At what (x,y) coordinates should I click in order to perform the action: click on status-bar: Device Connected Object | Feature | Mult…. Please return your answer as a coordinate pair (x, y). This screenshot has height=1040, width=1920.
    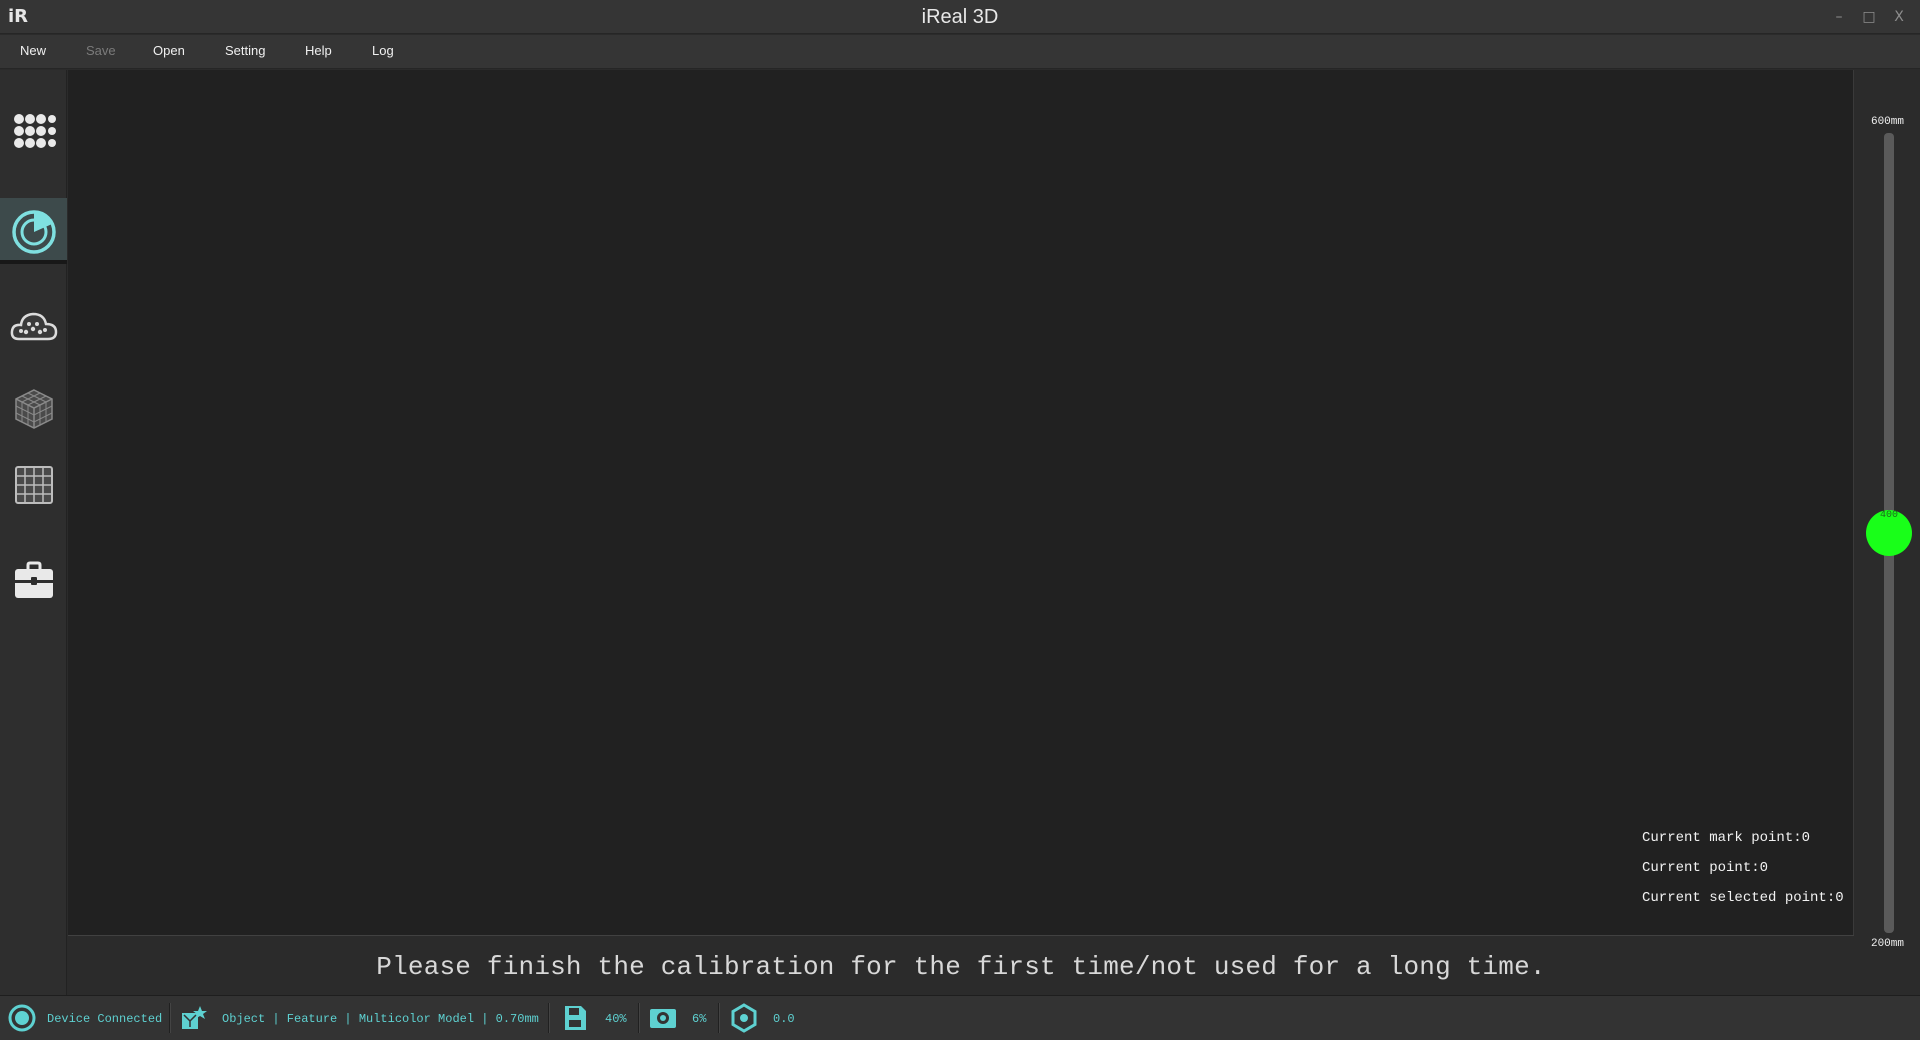
    Looking at the image, I should click on (960, 1017).